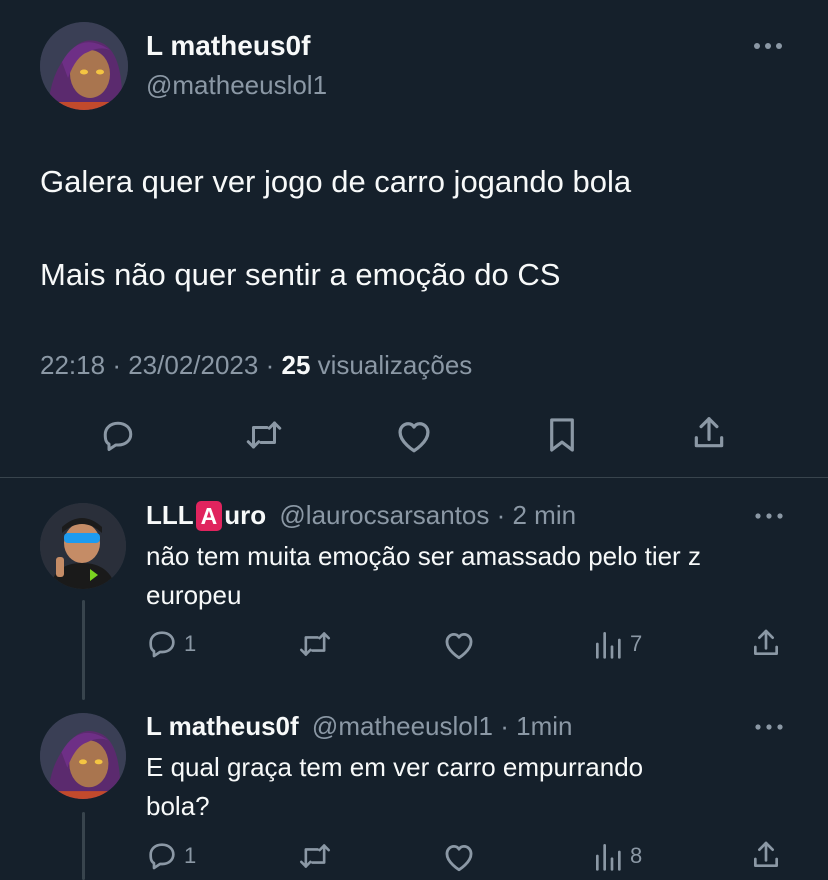 This screenshot has height=880, width=828. What do you see at coordinates (300, 274) in the screenshot?
I see `tweet-text-line-2: Mais não quer sentir a emoção do CS` at bounding box center [300, 274].